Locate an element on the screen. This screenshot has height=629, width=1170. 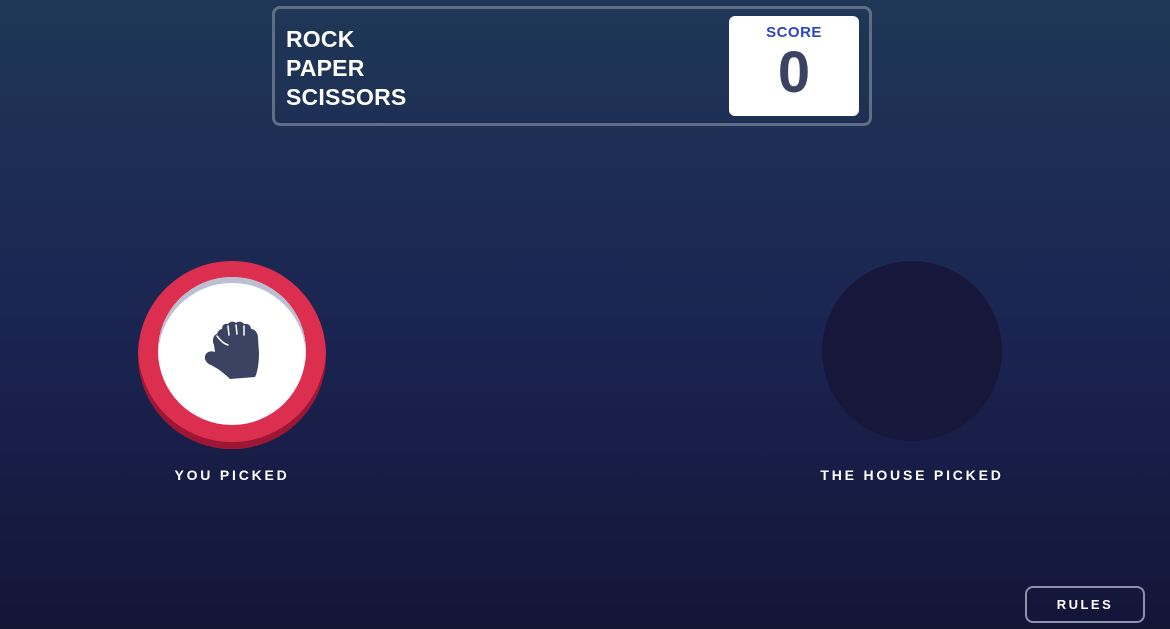
score-value: 0 is located at coordinates (794, 72).